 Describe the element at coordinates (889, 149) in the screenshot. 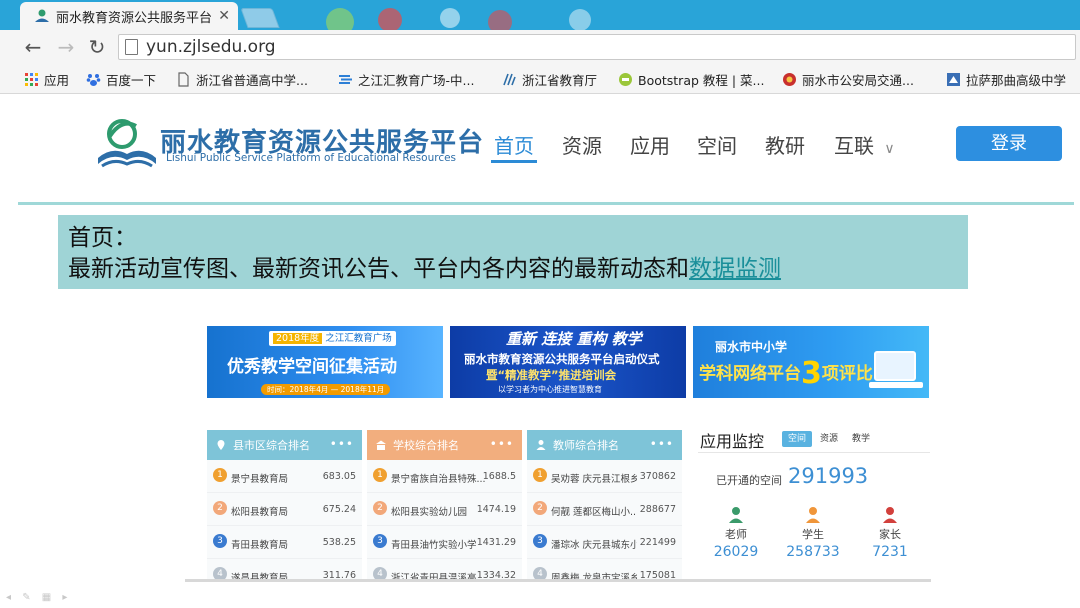

I see `chevron-down-icon: ∨` at that location.